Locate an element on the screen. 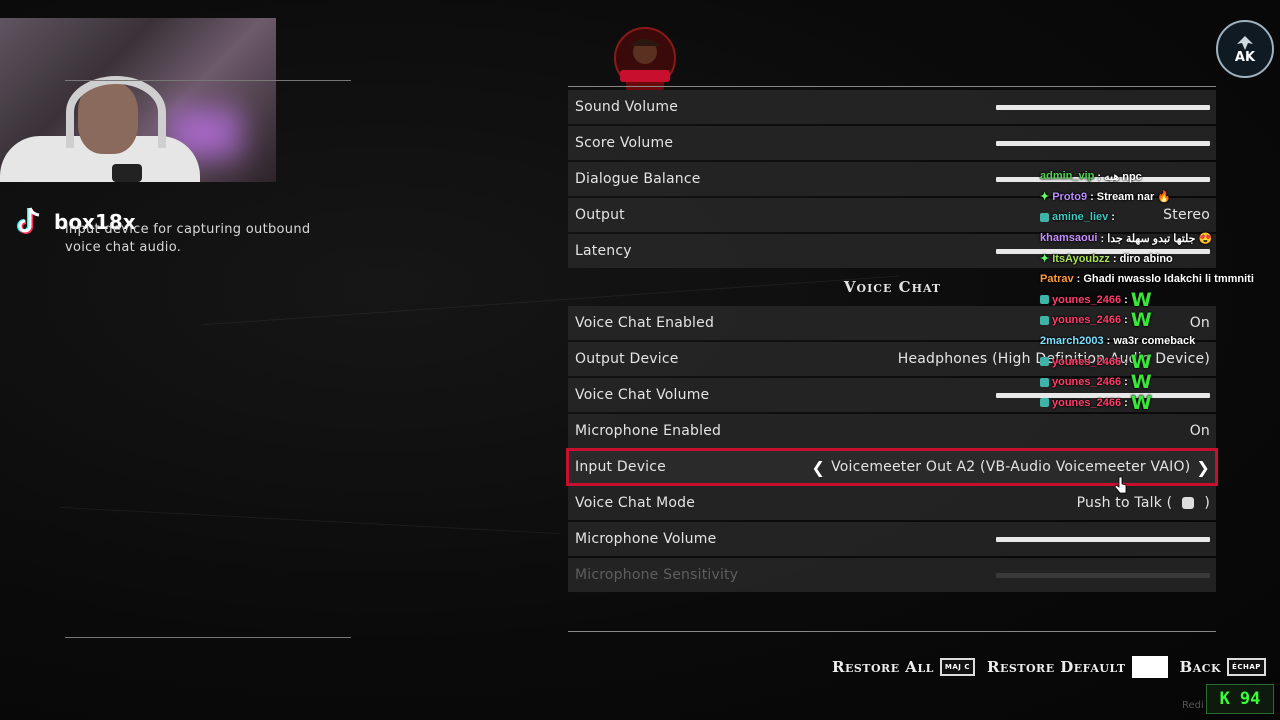 This screenshot has height=720, width=1280. chat-message: 2march2003: wa3r comeback is located at coordinates (1160, 341).